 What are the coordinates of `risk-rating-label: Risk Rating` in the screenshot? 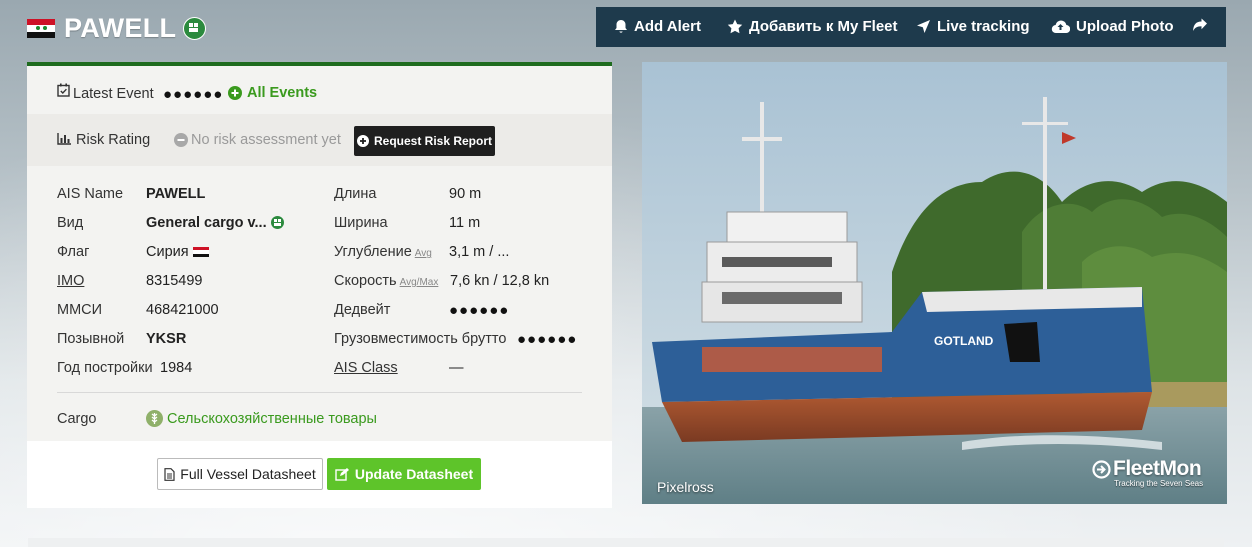 It's located at (113, 140).